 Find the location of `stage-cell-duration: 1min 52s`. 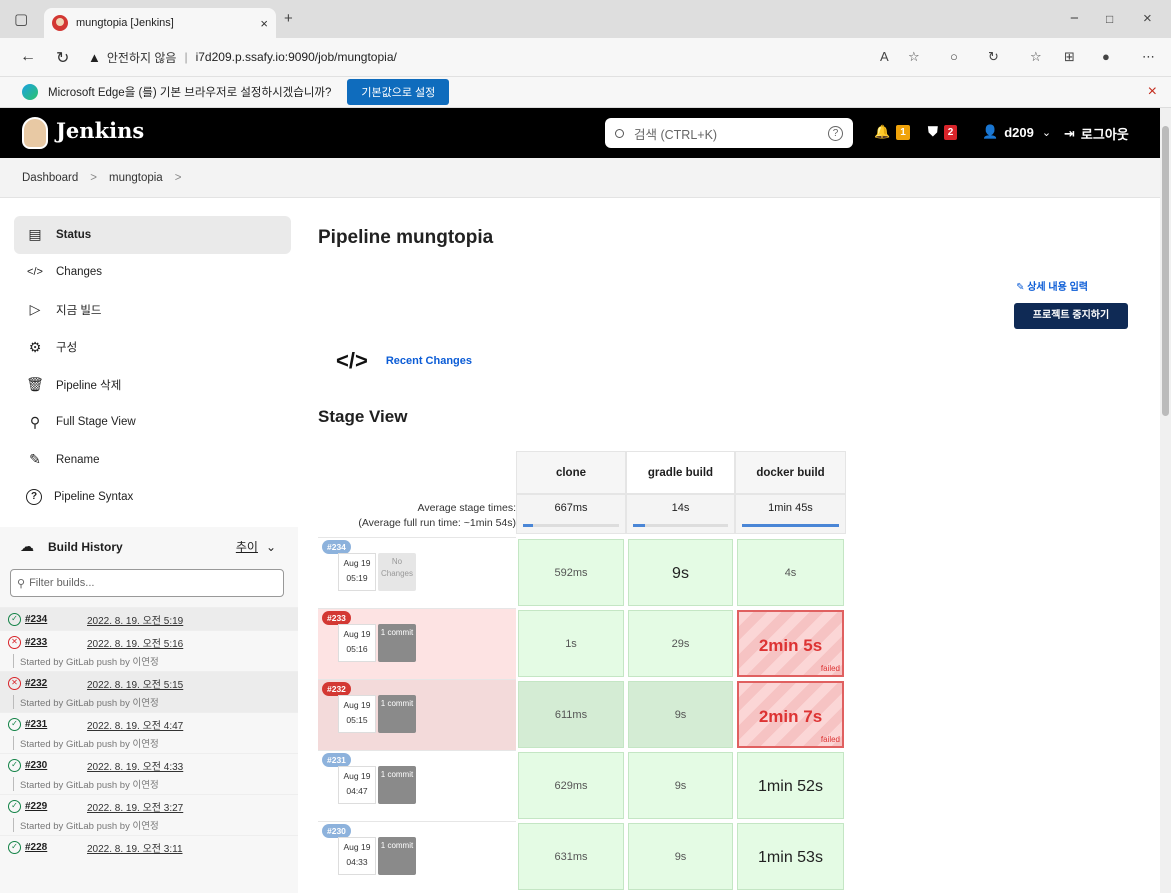

stage-cell-duration: 1min 52s is located at coordinates (790, 786).